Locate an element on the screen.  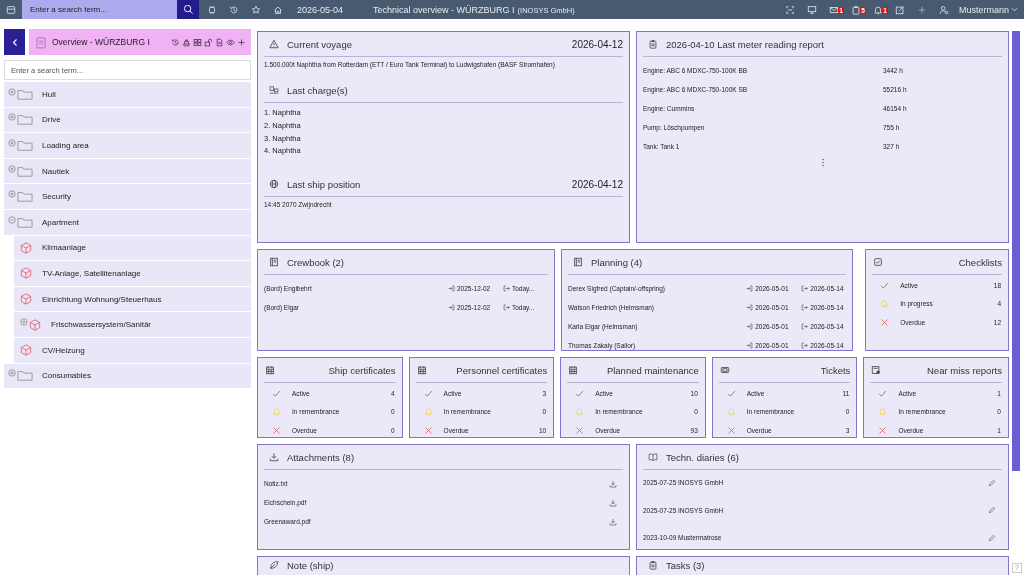
scan-icon is located at coordinates (789, 9).